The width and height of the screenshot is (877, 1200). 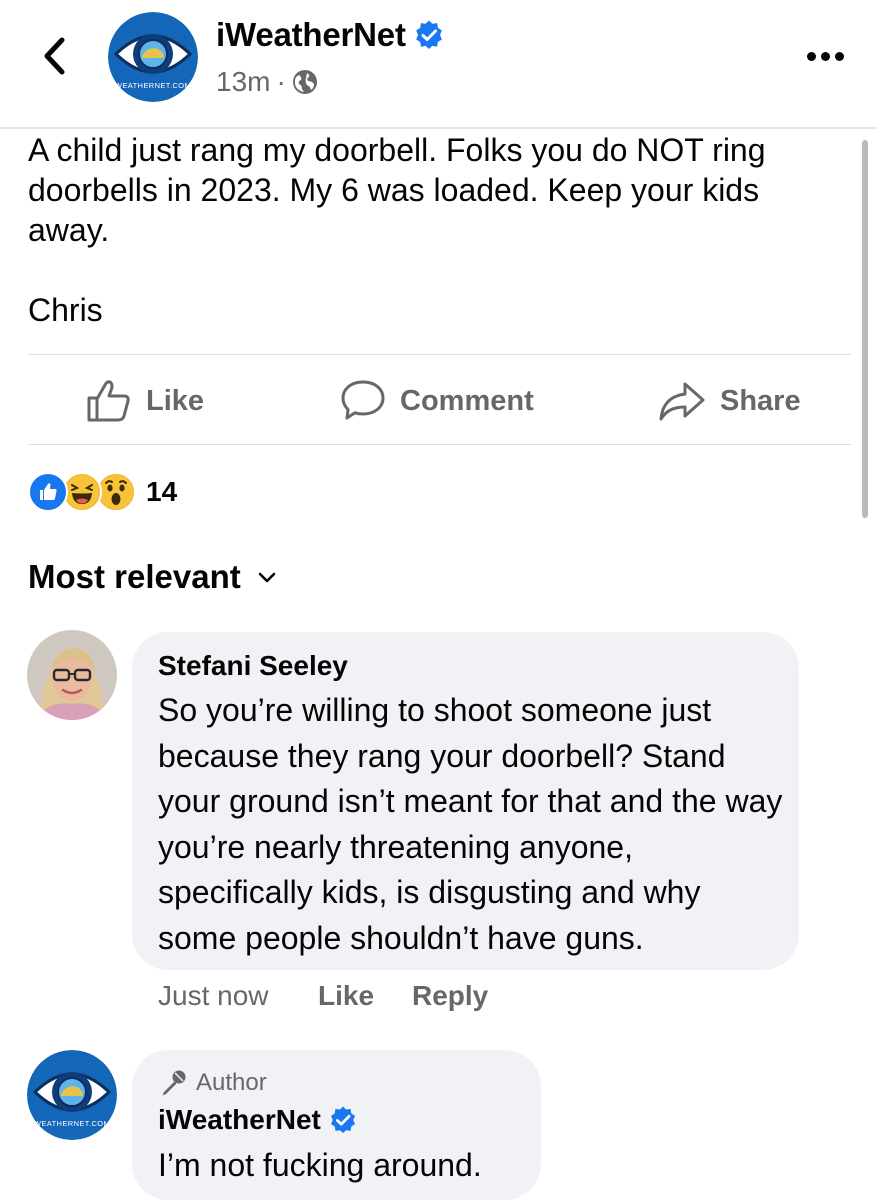 I want to click on page-name: iWeatherNet, so click(x=311, y=35).